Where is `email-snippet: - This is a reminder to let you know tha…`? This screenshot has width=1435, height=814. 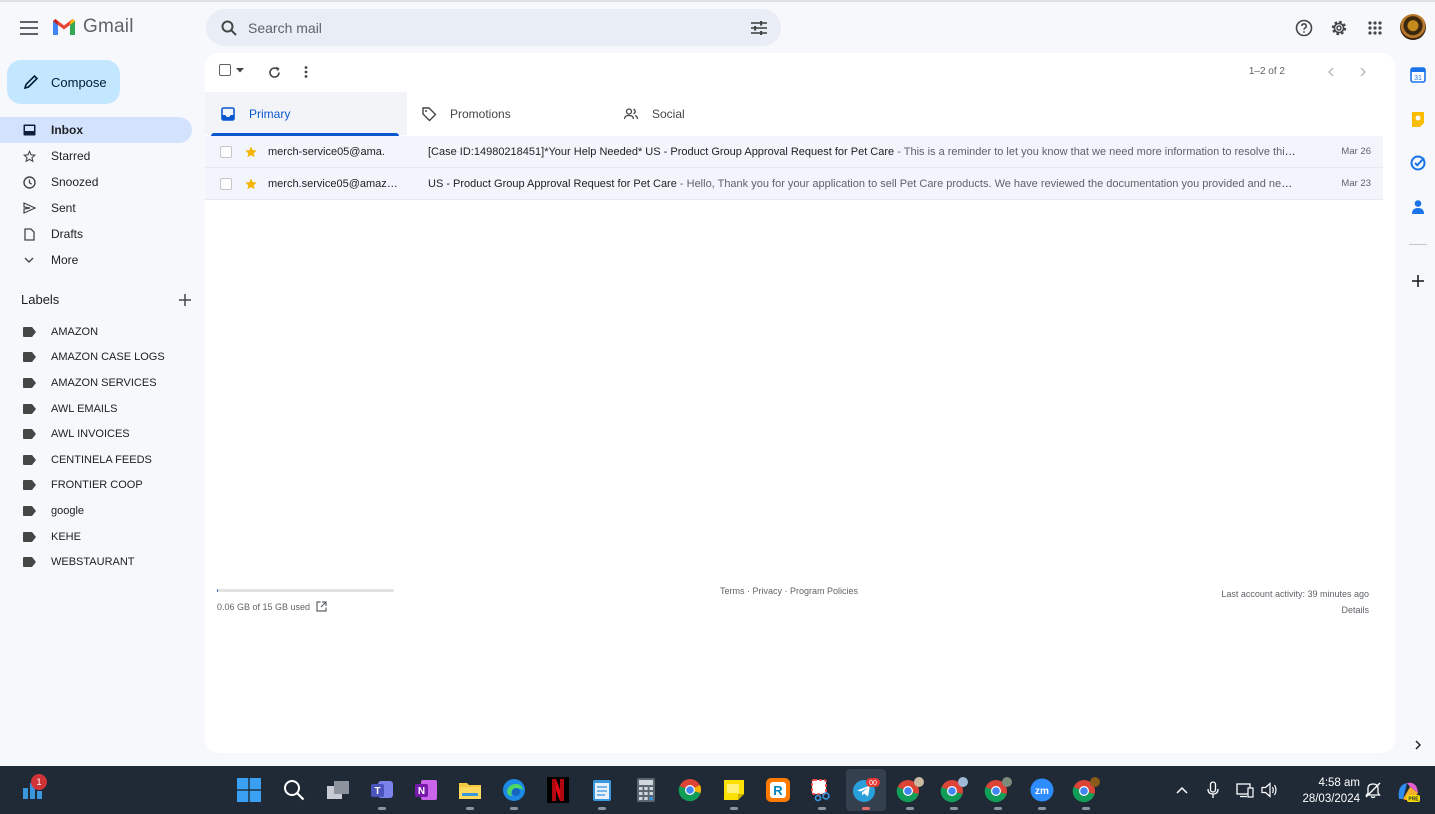
email-snippet: - This is a reminder to let you know tha… is located at coordinates (1096, 151).